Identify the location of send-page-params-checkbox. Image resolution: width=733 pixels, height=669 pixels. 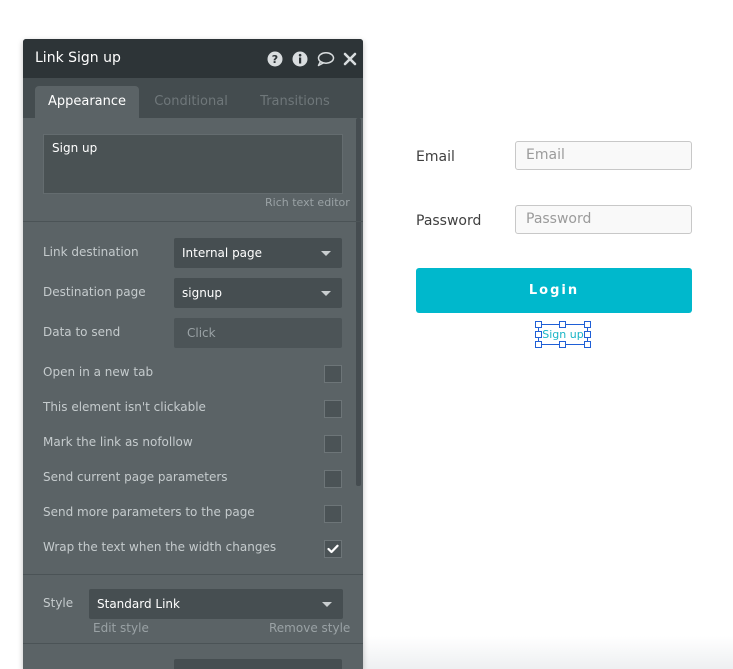
(333, 479).